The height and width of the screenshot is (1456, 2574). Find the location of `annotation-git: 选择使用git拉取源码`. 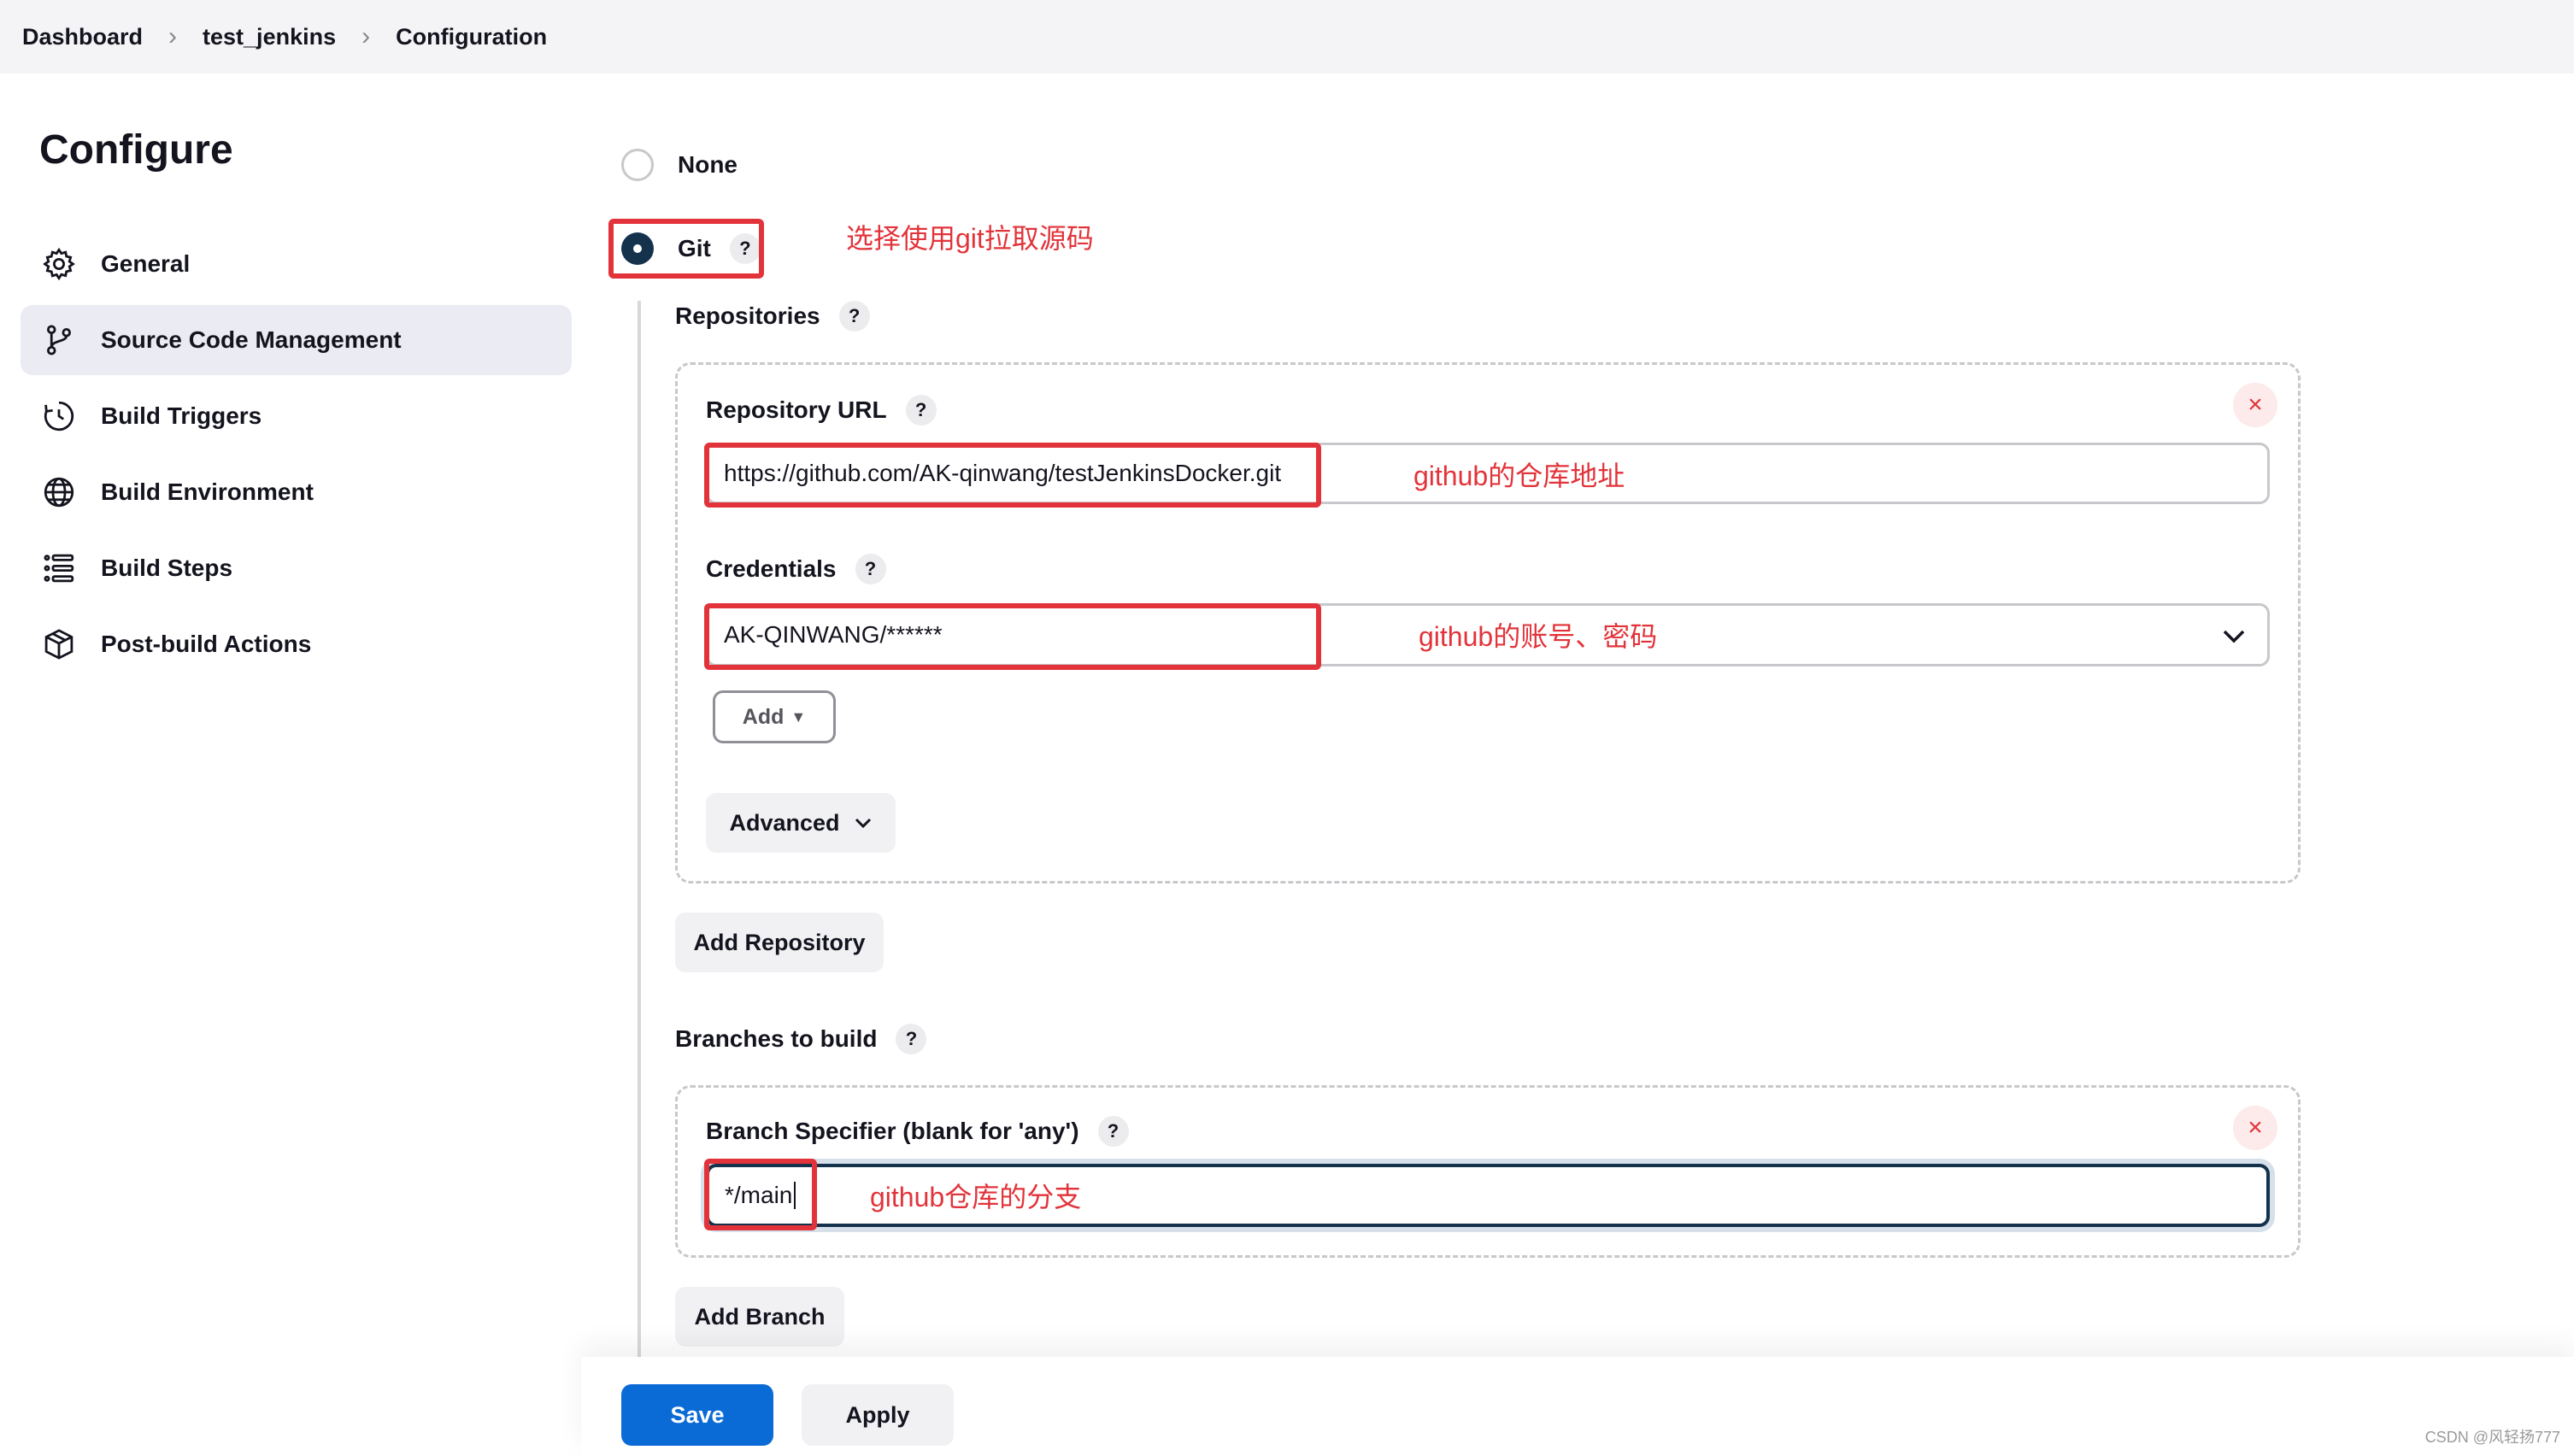

annotation-git: 选择使用git拉取源码 is located at coordinates (970, 239).